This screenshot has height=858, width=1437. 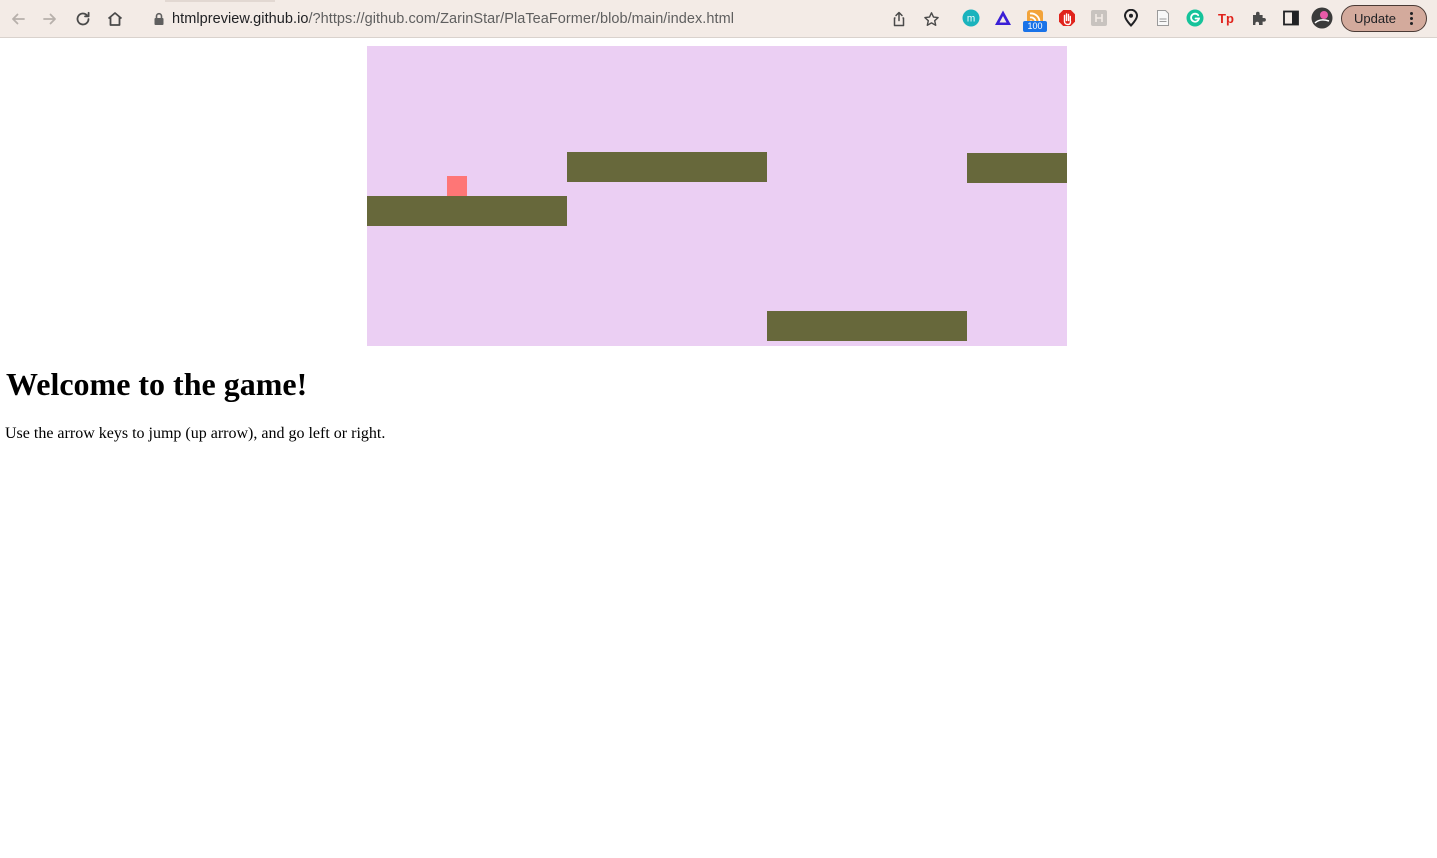 I want to click on home-button, so click(x=115, y=19).